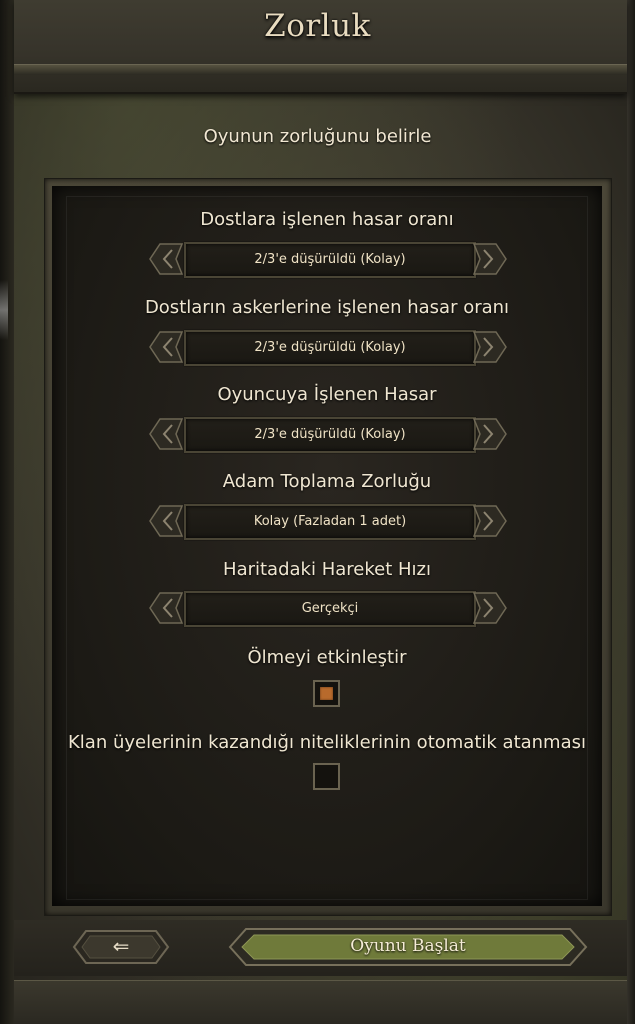  I want to click on start-game-label: Oyunu Başlat, so click(408, 946).